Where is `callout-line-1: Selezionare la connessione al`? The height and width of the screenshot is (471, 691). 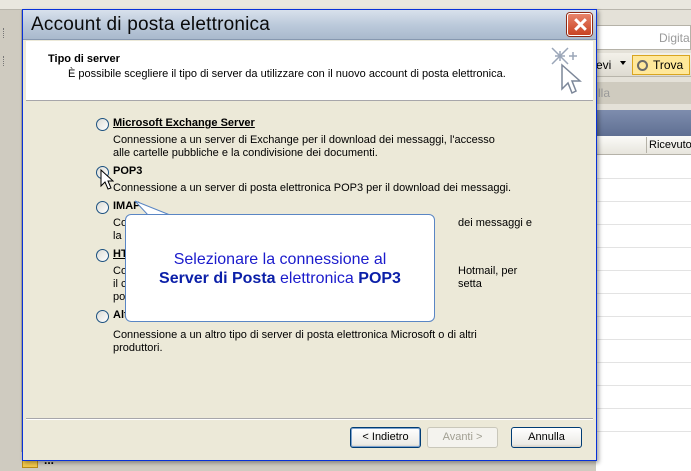 callout-line-1: Selezionare la connessione al is located at coordinates (280, 259).